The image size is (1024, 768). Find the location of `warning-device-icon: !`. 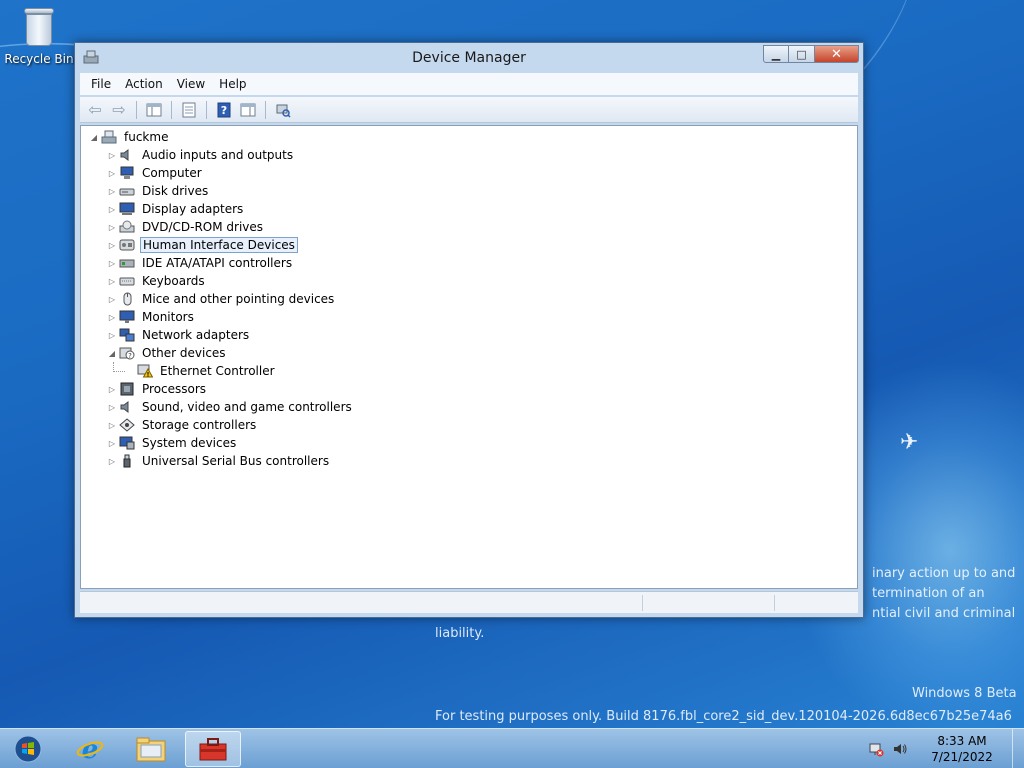

warning-device-icon: ! is located at coordinates (145, 371).